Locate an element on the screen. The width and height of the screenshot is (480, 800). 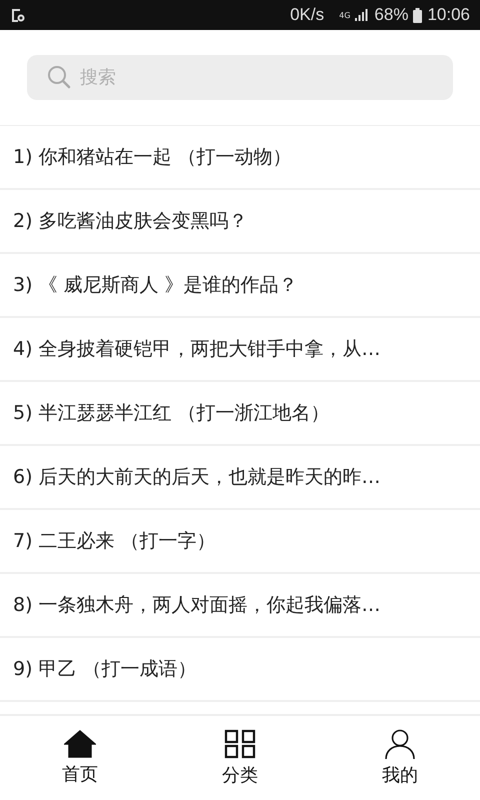
battery-icon is located at coordinates (417, 15).